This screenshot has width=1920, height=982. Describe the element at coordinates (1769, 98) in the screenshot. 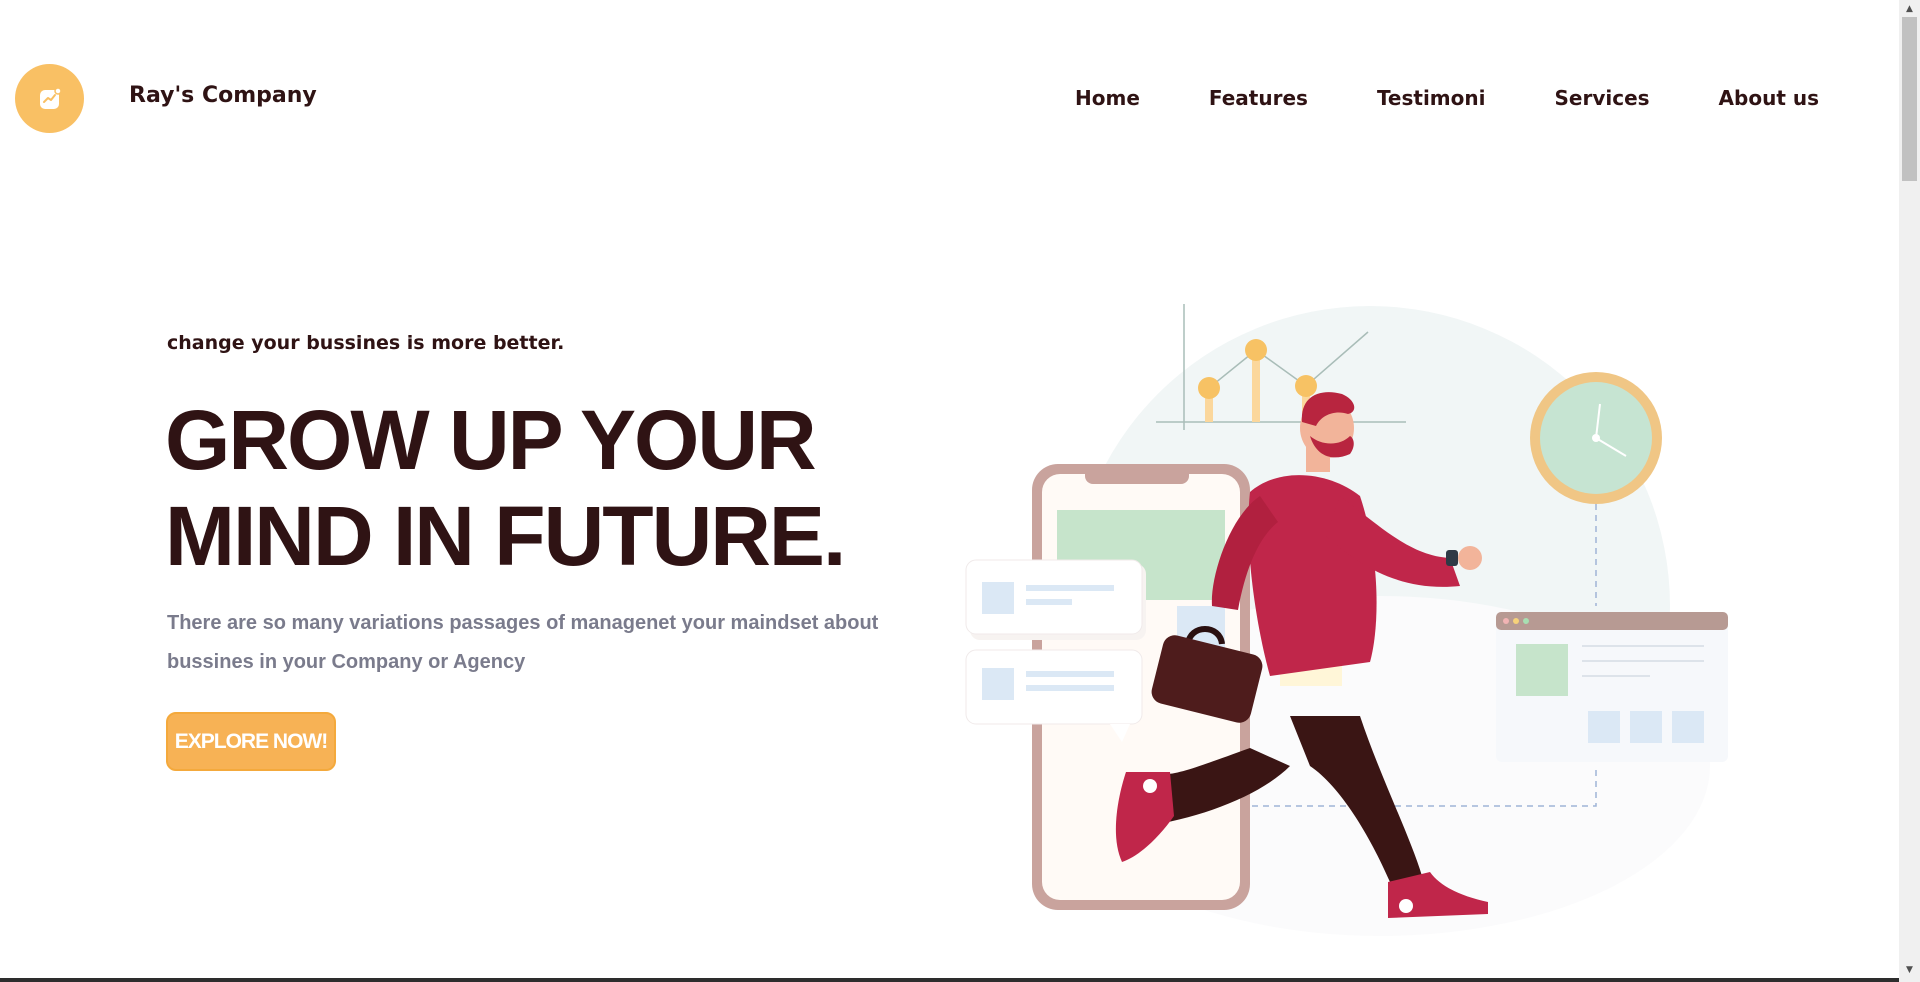

I see `nav-about-us: About us` at that location.